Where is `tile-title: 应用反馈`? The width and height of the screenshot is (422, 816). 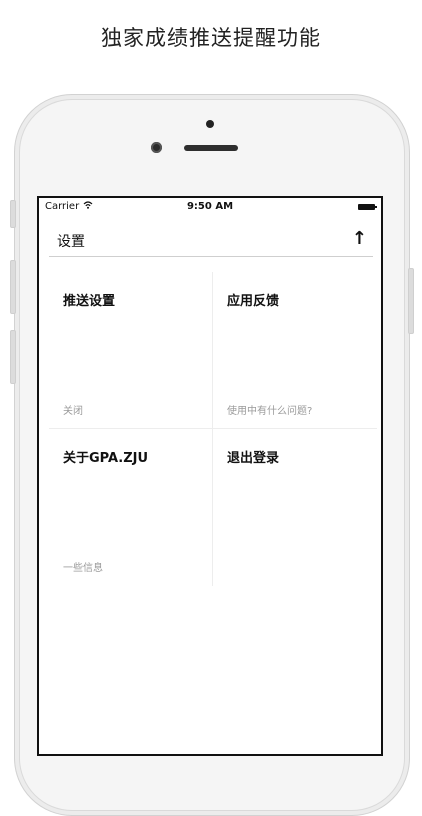
tile-title: 应用反馈 is located at coordinates (253, 301).